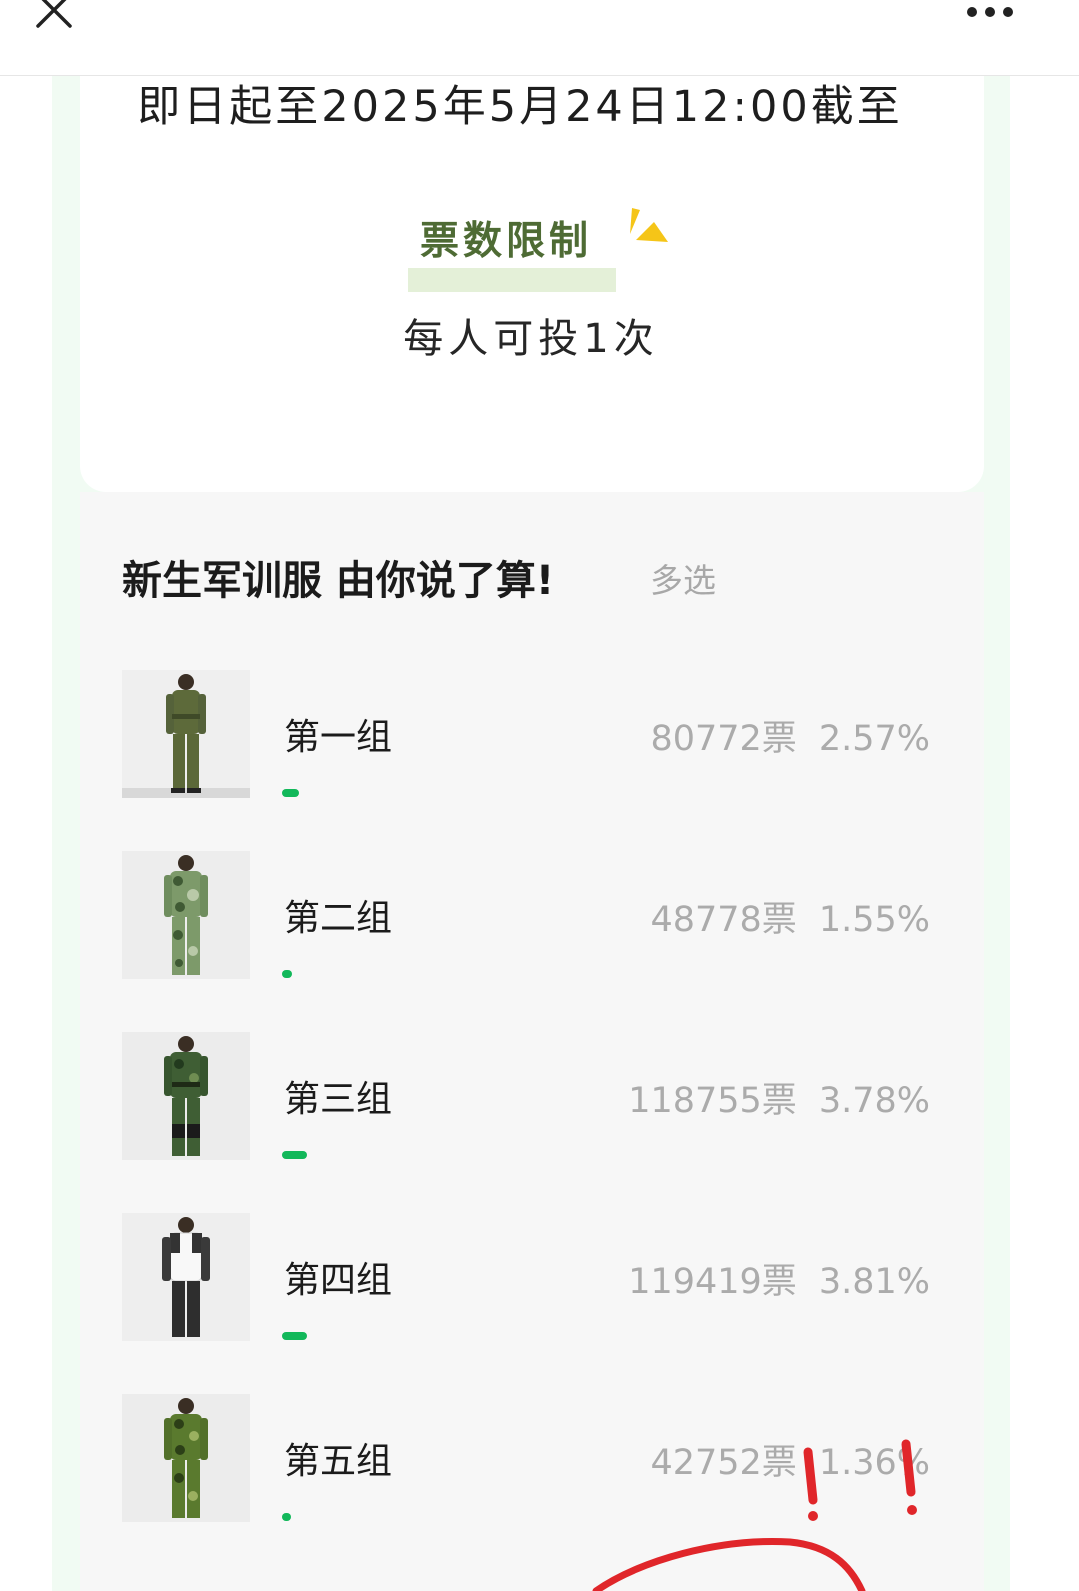  Describe the element at coordinates (874, 739) in the screenshot. I see `option-percent: 2.57%` at that location.